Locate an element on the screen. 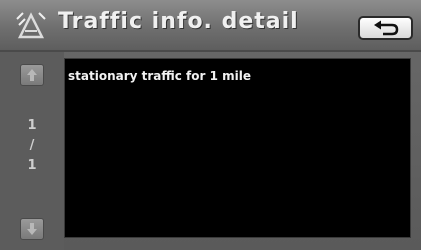 The image size is (421, 250). scroll-up-icon is located at coordinates (32, 75).